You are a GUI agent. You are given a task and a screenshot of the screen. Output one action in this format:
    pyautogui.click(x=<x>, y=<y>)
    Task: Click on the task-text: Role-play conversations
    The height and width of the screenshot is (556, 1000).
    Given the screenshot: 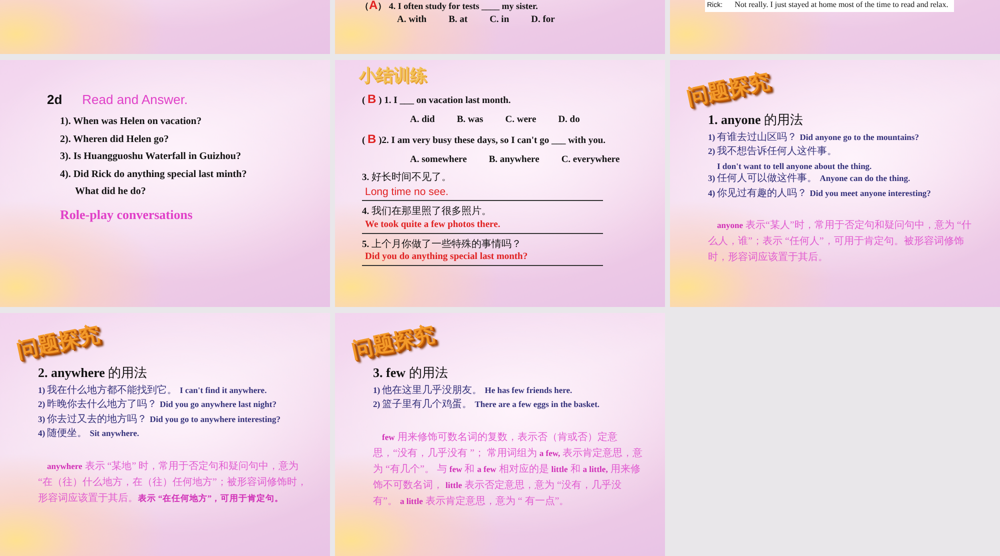 What is the action you would take?
    pyautogui.click(x=127, y=214)
    